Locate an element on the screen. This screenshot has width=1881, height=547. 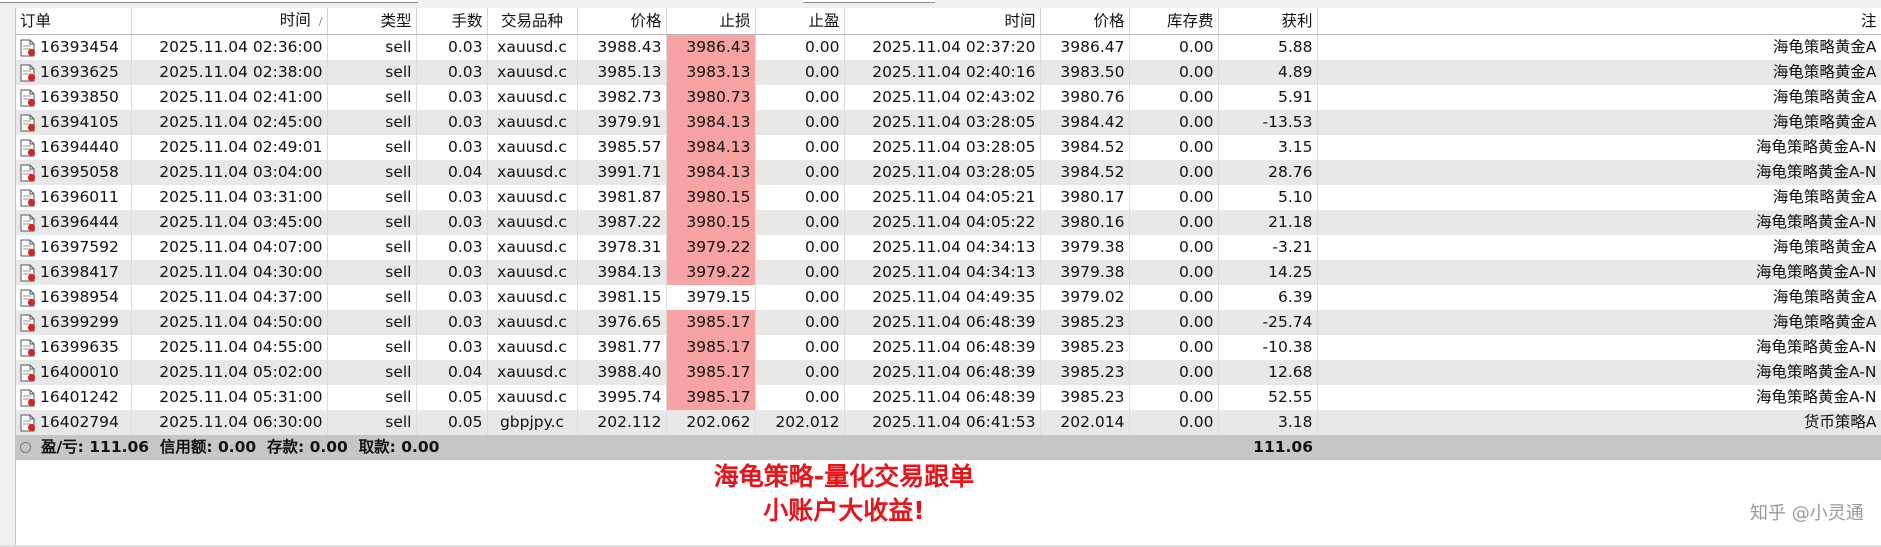
cell-sl: 3984.13 is located at coordinates (711, 147).